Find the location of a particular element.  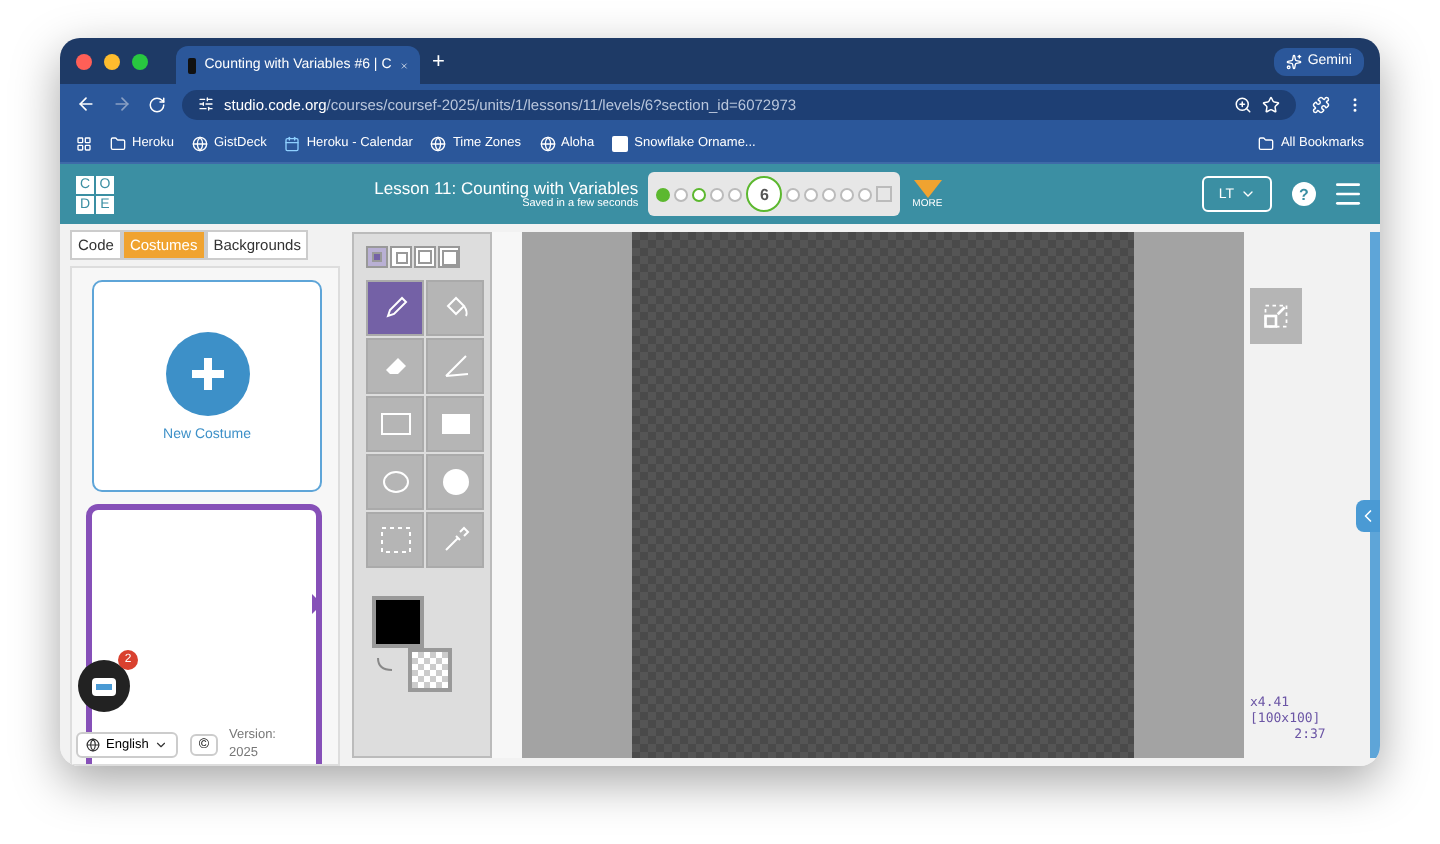

apps-grid-icon is located at coordinates (84, 143).